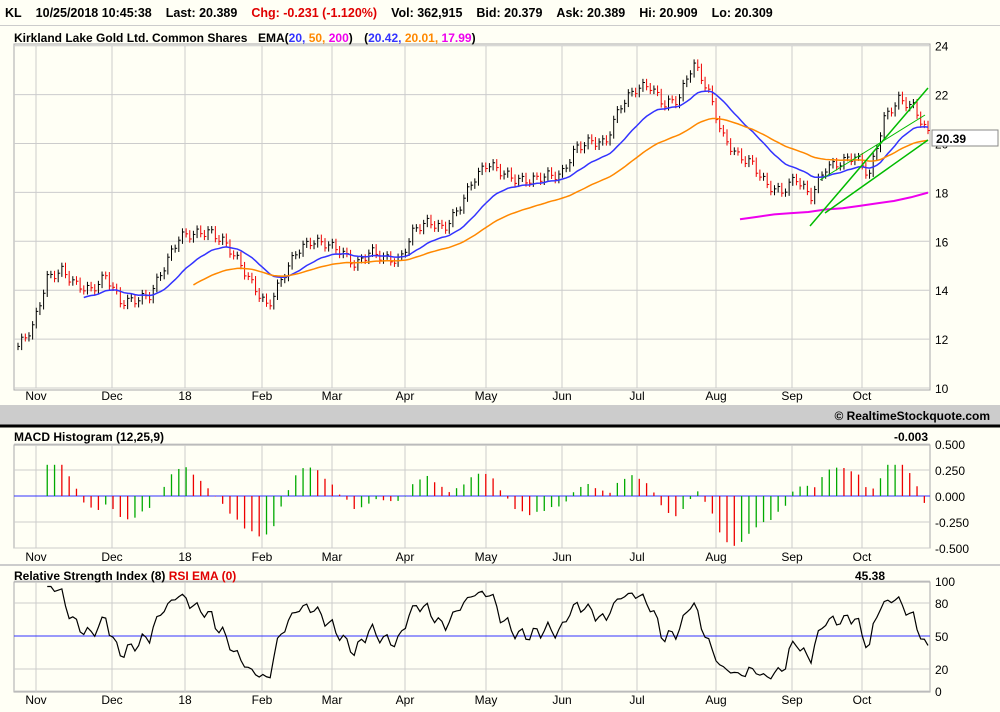 Image resolution: width=1000 pixels, height=712 pixels. I want to click on ema50-period: 50,, so click(317, 38).